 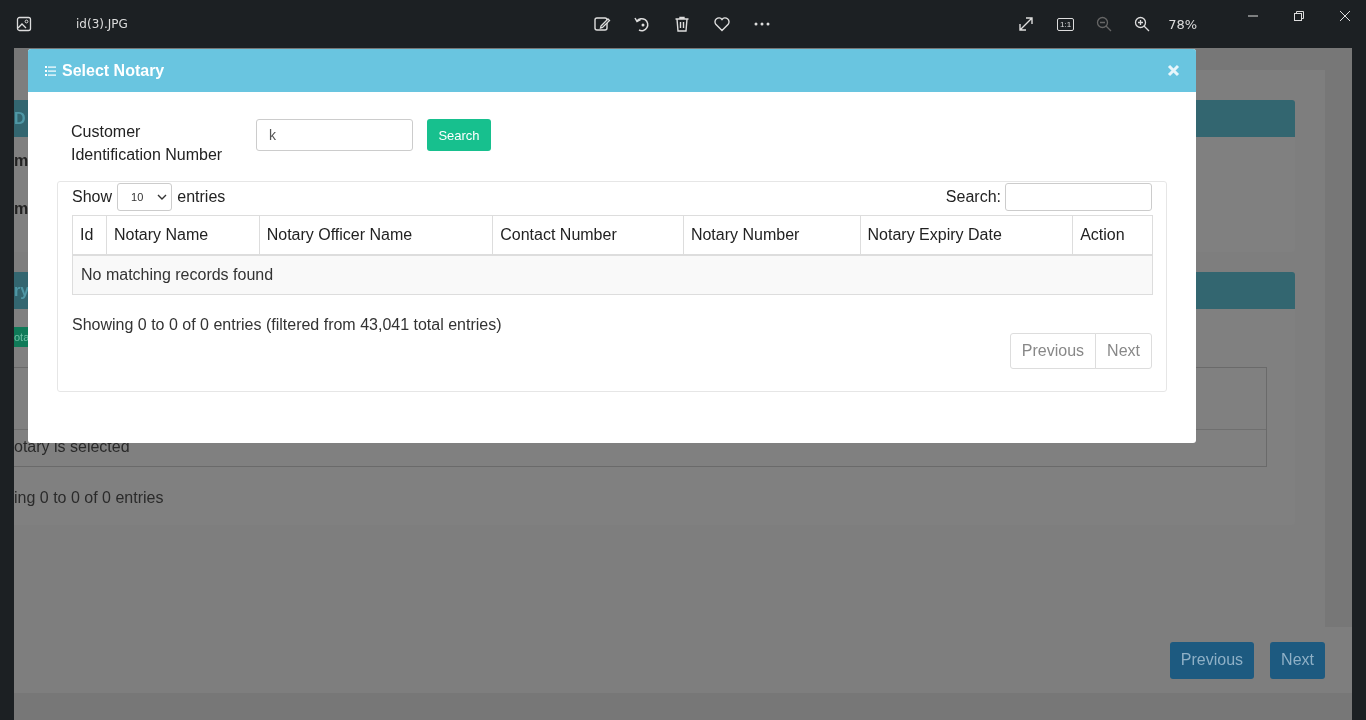 What do you see at coordinates (89, 498) in the screenshot?
I see `table-info: ing 0 to 0 of 0 entries` at bounding box center [89, 498].